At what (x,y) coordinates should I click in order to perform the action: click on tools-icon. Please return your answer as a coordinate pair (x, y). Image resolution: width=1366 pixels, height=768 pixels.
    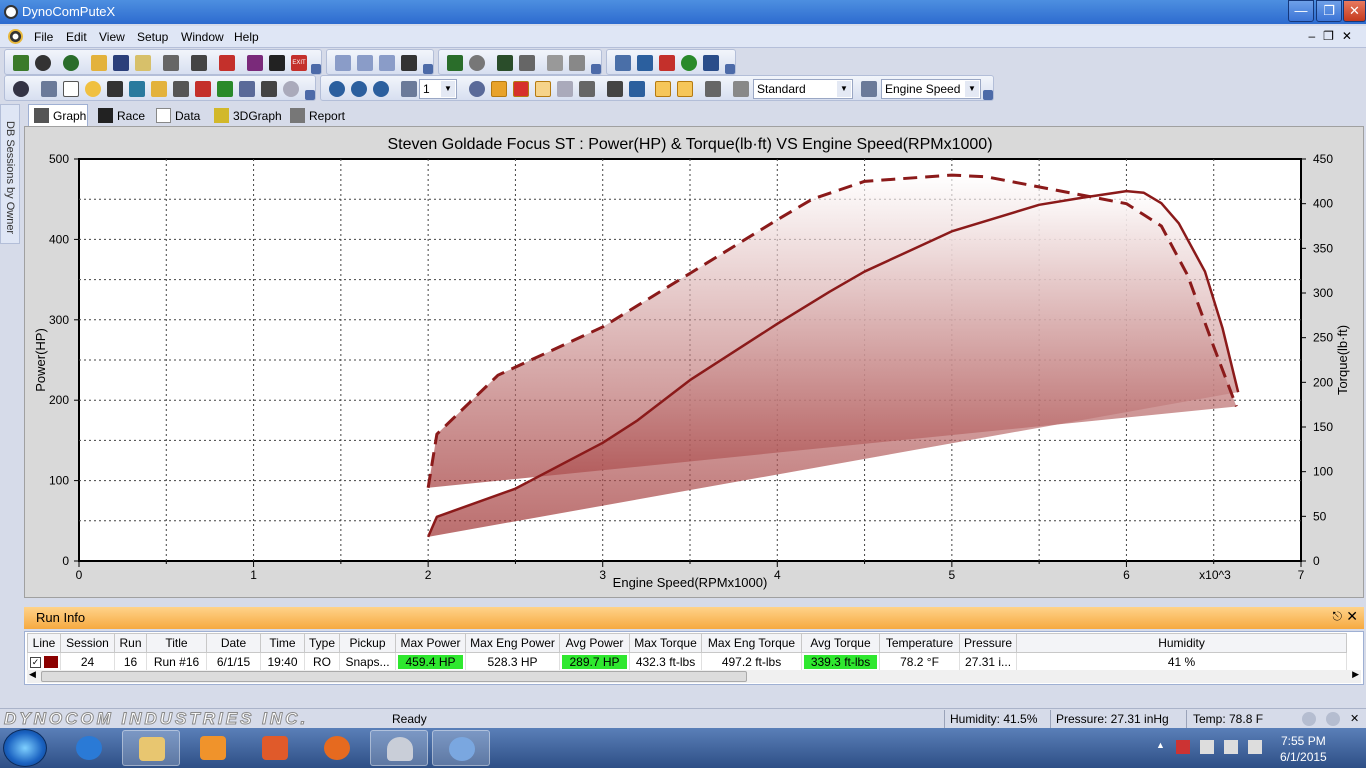
    Looking at the image, I should click on (577, 63).